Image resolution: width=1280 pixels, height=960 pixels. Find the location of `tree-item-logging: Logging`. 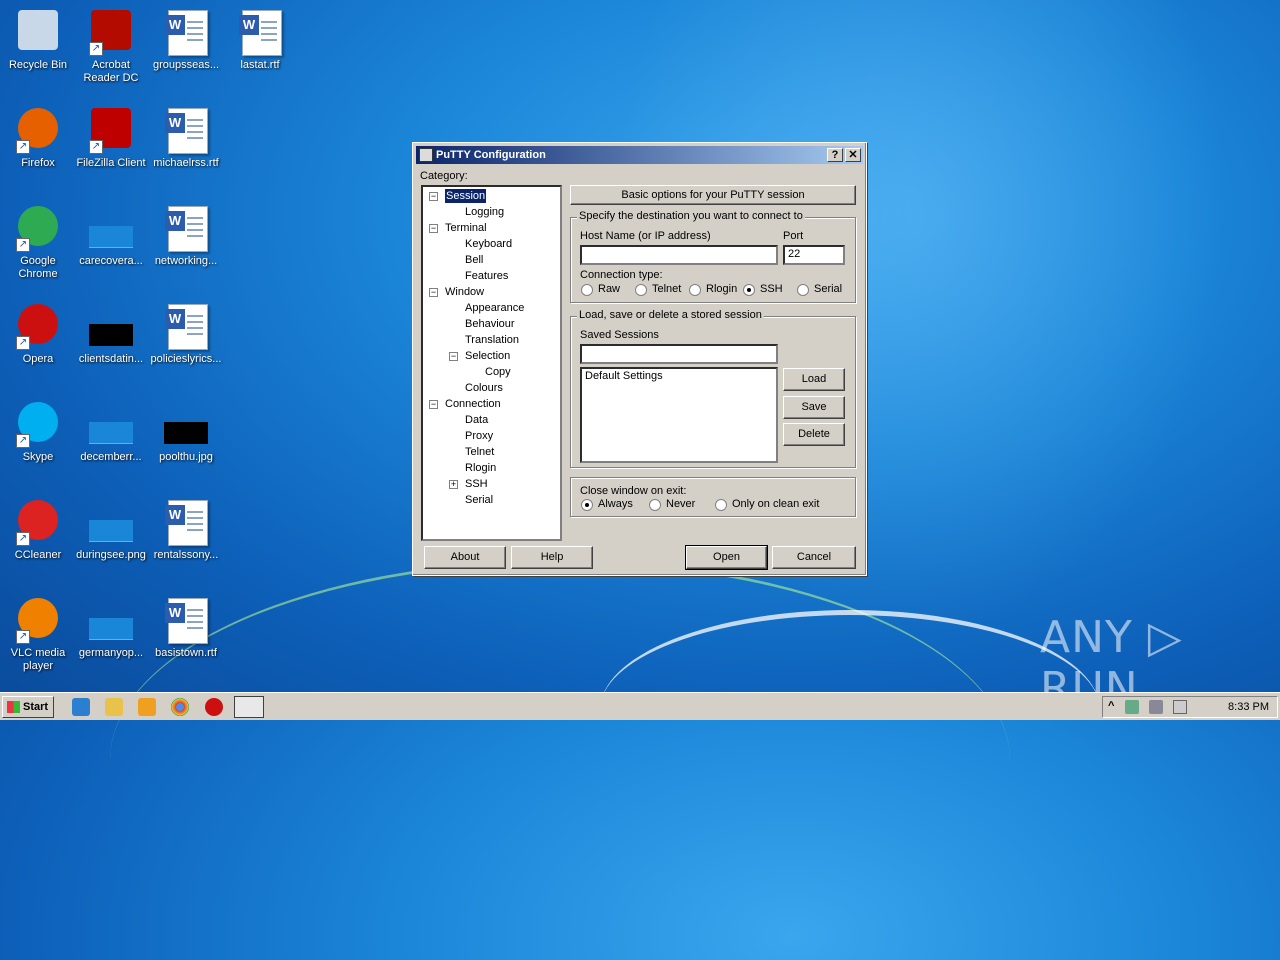

tree-item-logging: Logging is located at coordinates (484, 212).